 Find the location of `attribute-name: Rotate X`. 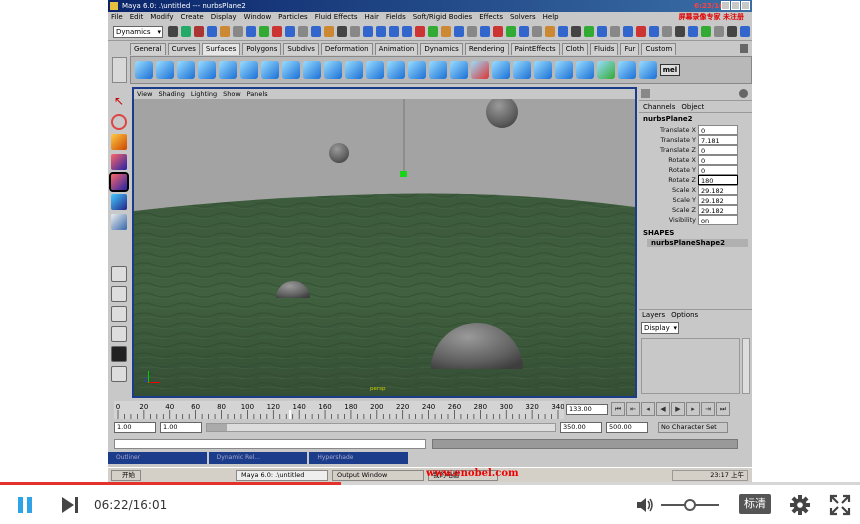

attribute-name: Rotate X is located at coordinates (668, 160).